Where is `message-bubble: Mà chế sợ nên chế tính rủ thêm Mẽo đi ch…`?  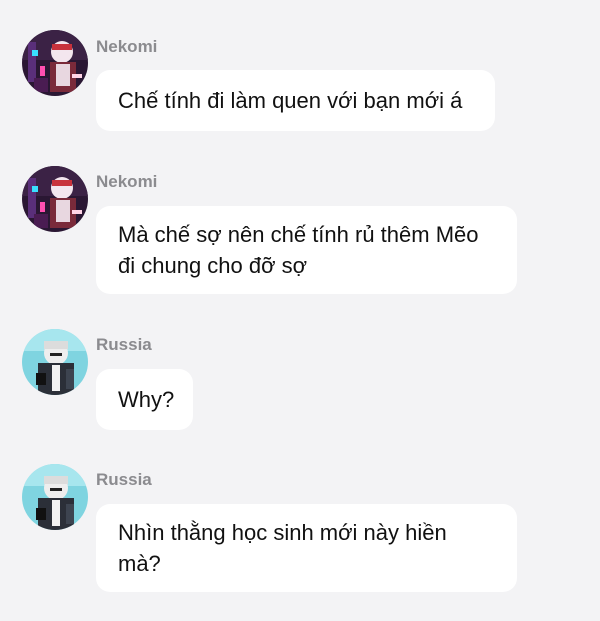 message-bubble: Mà chế sợ nên chế tính rủ thêm Mẽo đi ch… is located at coordinates (306, 250).